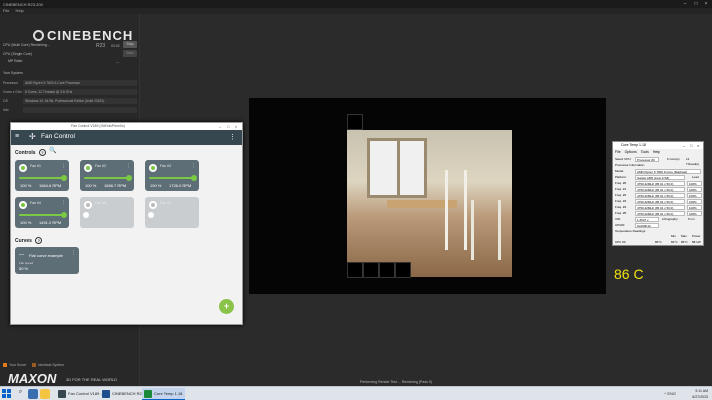  I want to click on fan-card-4: Fan #4 ⋮ 100 % 1491.2 RPM, so click(42, 212).